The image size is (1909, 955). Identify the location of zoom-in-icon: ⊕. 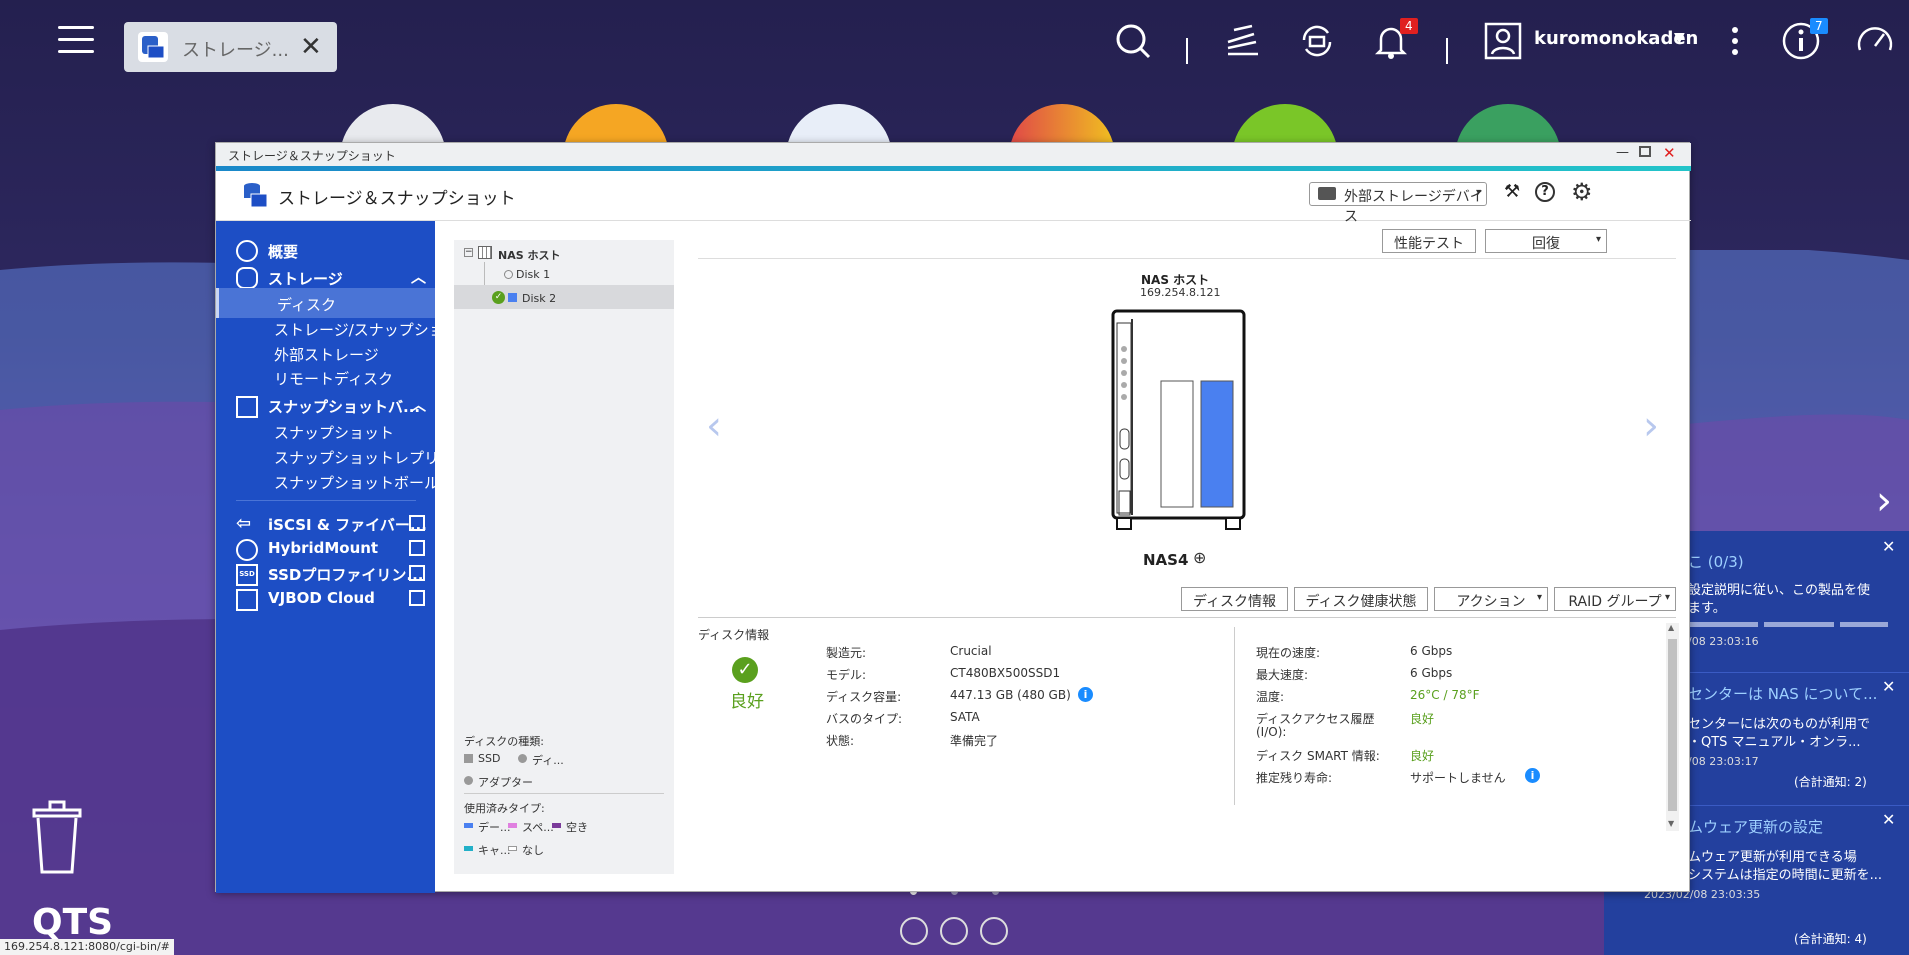
(1199, 557).